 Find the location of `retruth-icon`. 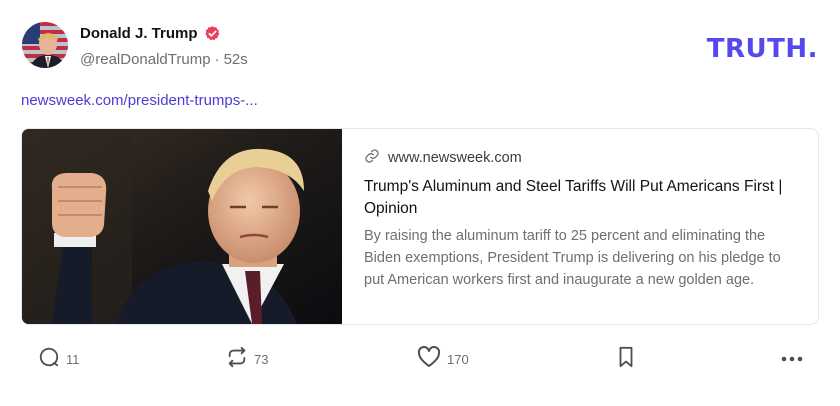

retruth-icon is located at coordinates (237, 359).